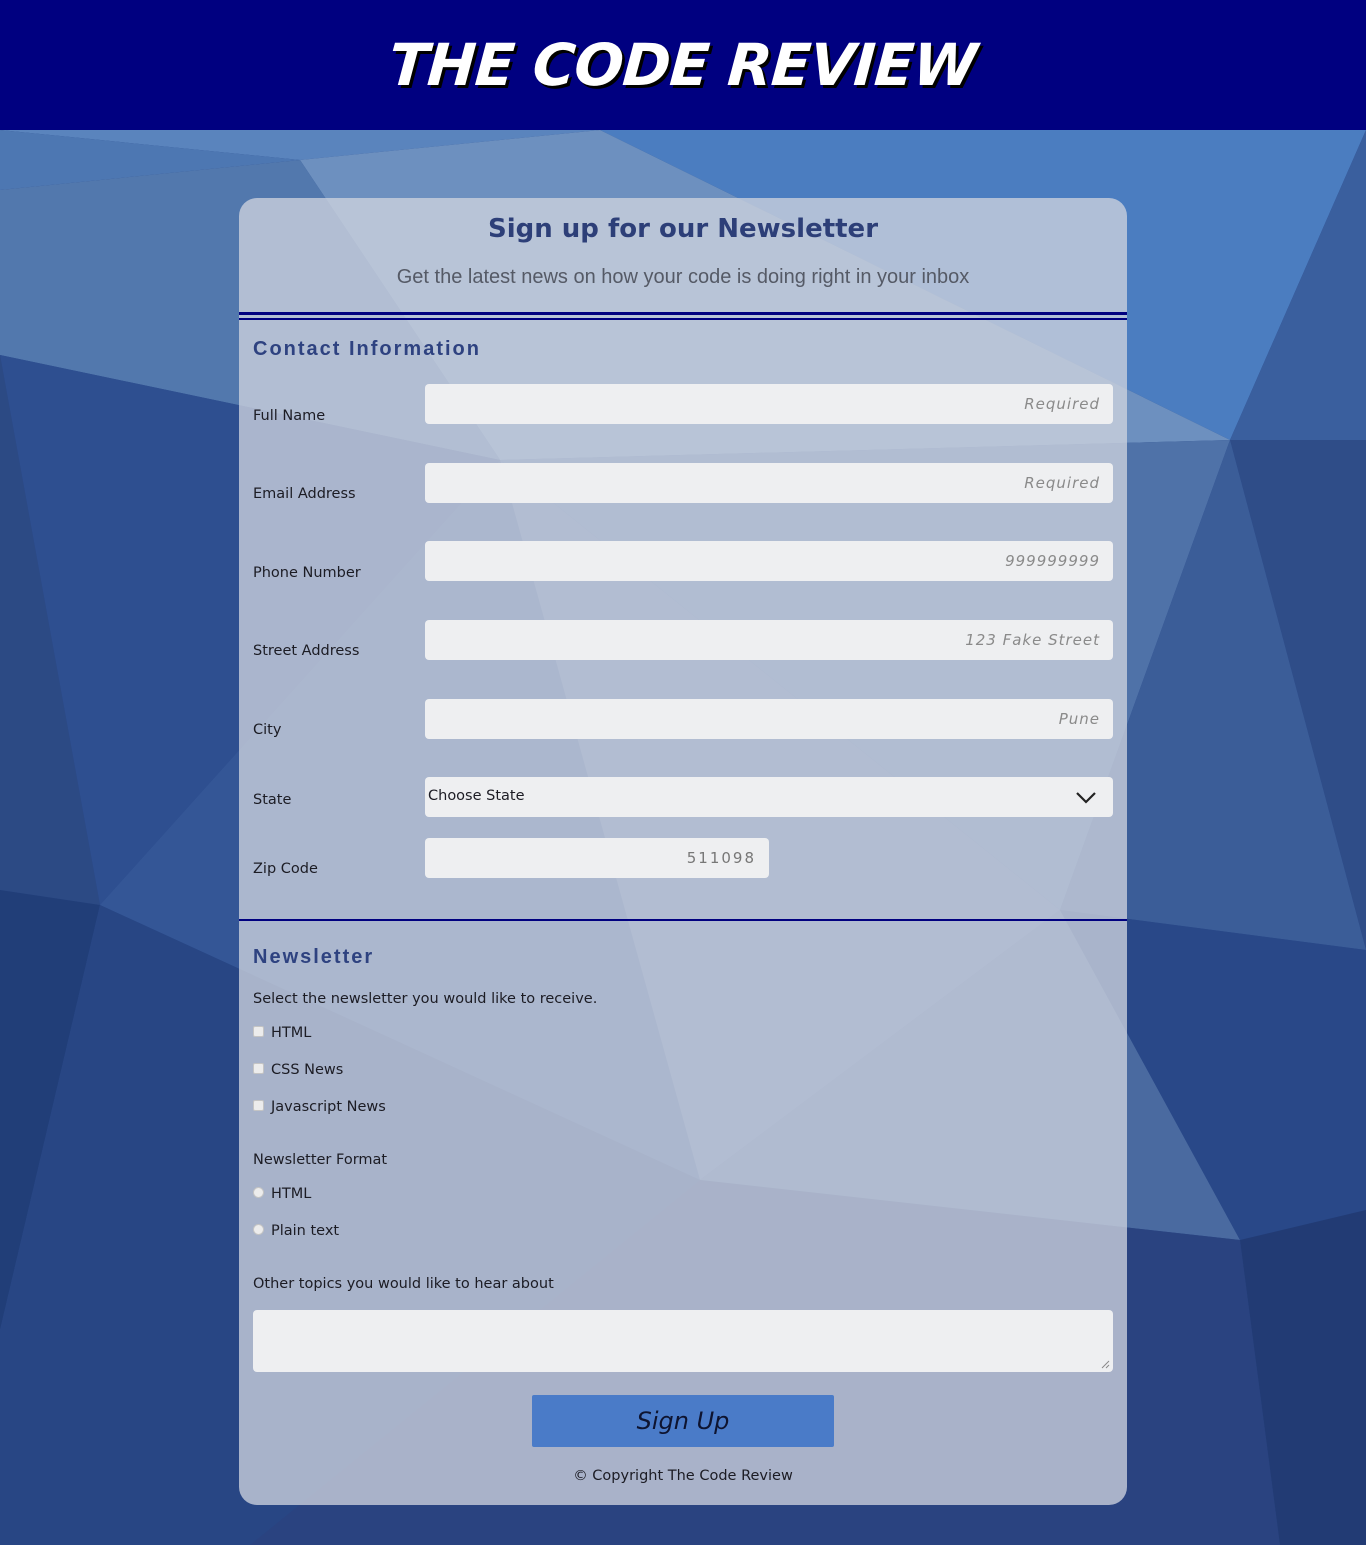  What do you see at coordinates (258, 1068) in the screenshot?
I see `css-news-checkbox` at bounding box center [258, 1068].